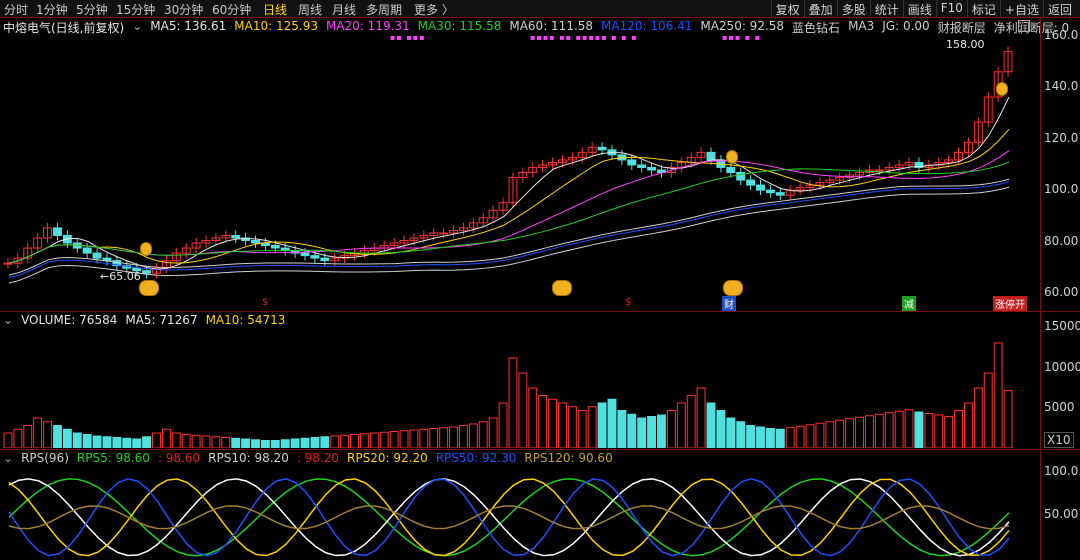  What do you see at coordinates (69, 320) in the screenshot?
I see `volume-label: VOLUME: 76584` at bounding box center [69, 320].